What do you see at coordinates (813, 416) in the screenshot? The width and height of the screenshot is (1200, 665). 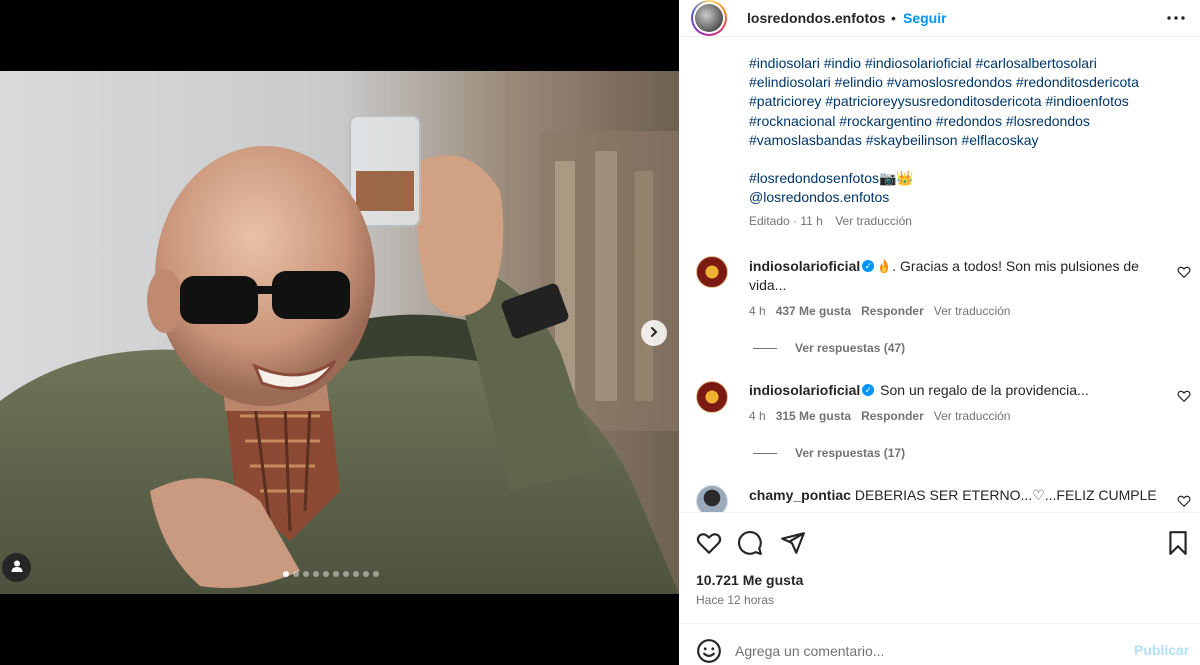 I see `comment-likes: 315 Me gusta` at bounding box center [813, 416].